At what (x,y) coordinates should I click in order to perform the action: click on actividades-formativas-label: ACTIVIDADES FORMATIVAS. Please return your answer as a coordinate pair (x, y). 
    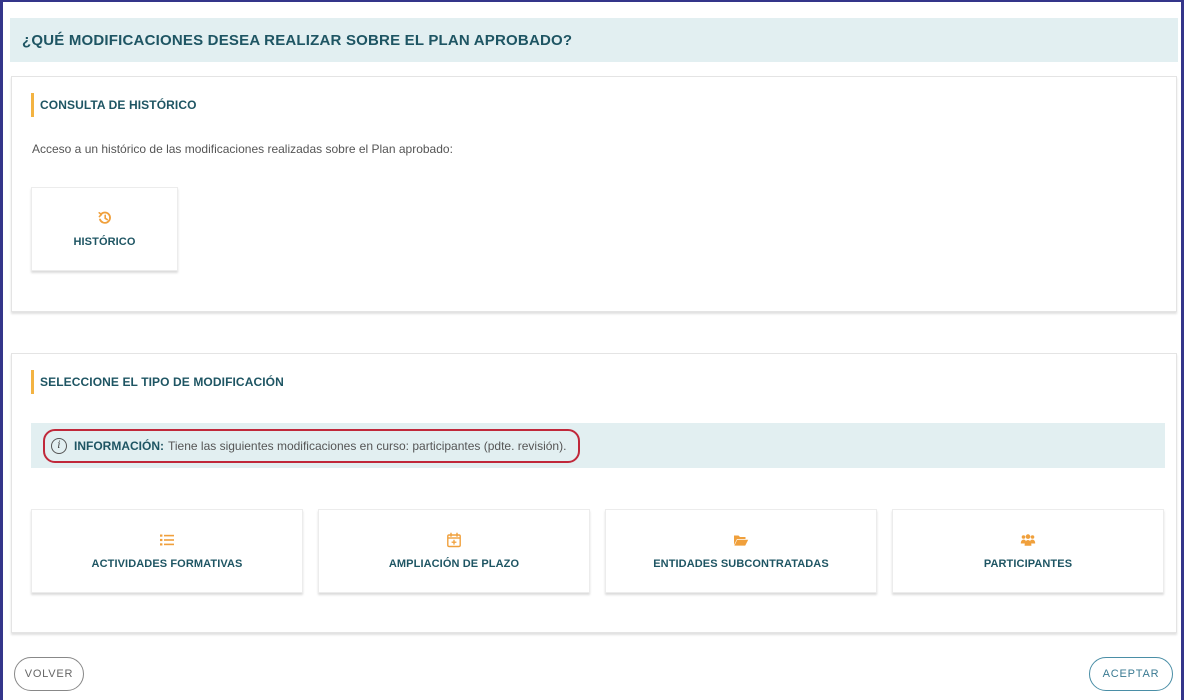
    Looking at the image, I should click on (167, 564).